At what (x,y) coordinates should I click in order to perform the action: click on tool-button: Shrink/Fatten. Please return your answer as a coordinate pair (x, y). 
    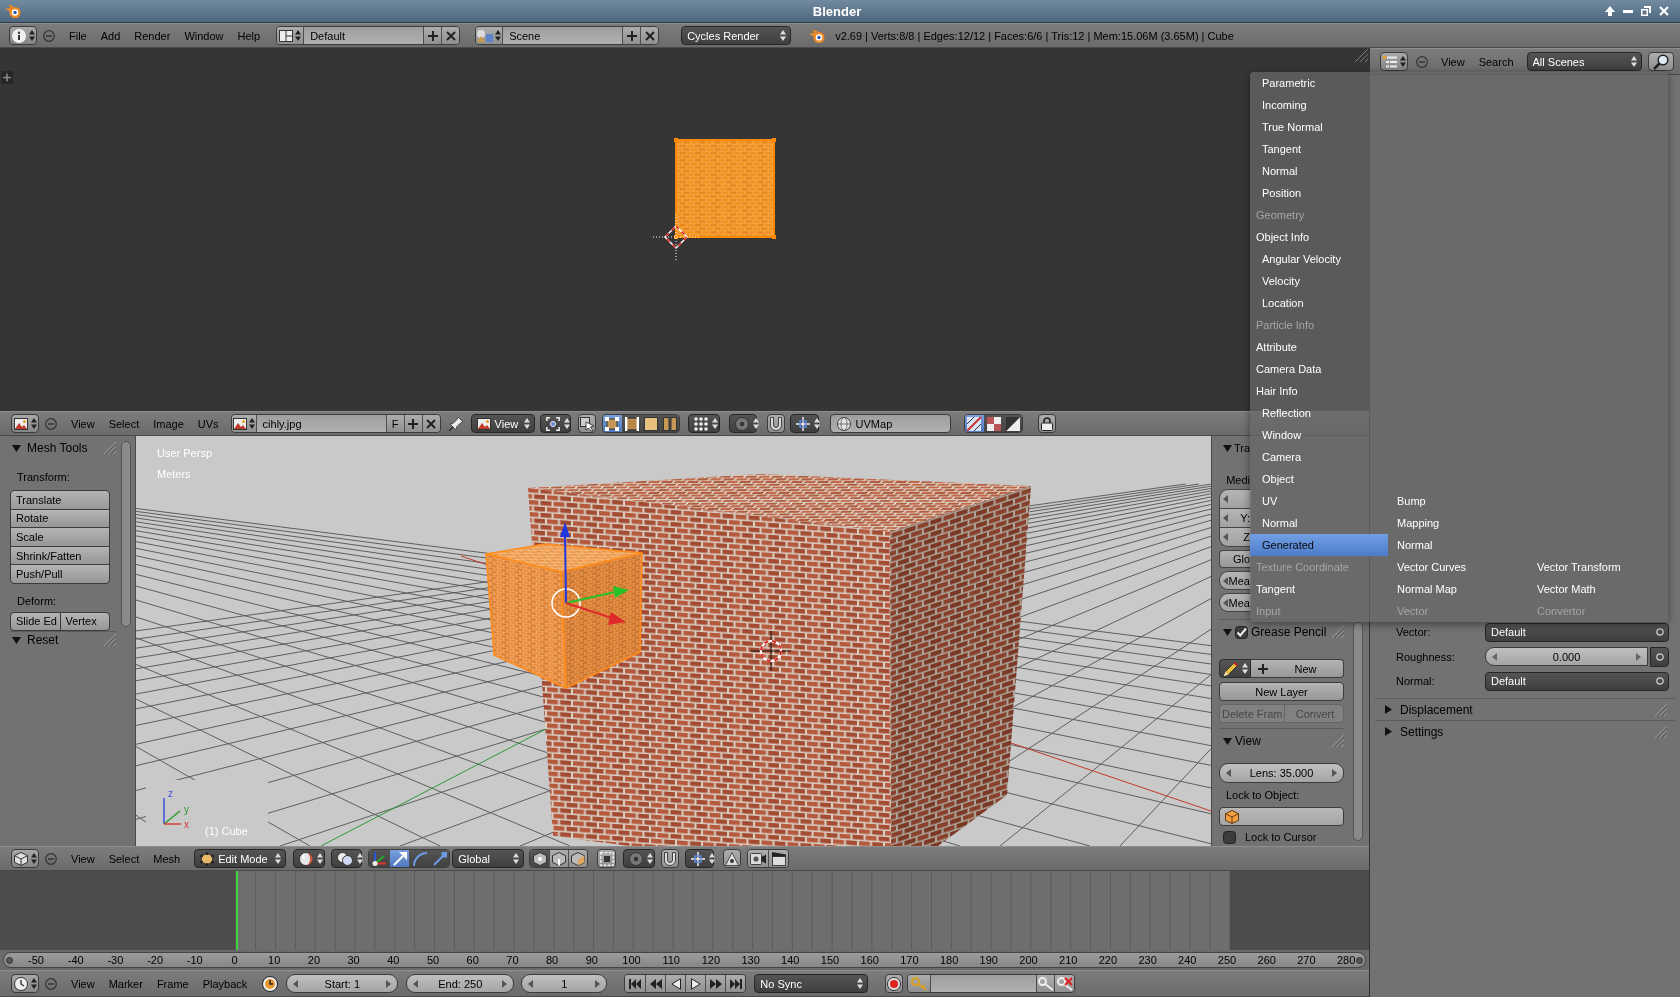
    Looking at the image, I should click on (60, 555).